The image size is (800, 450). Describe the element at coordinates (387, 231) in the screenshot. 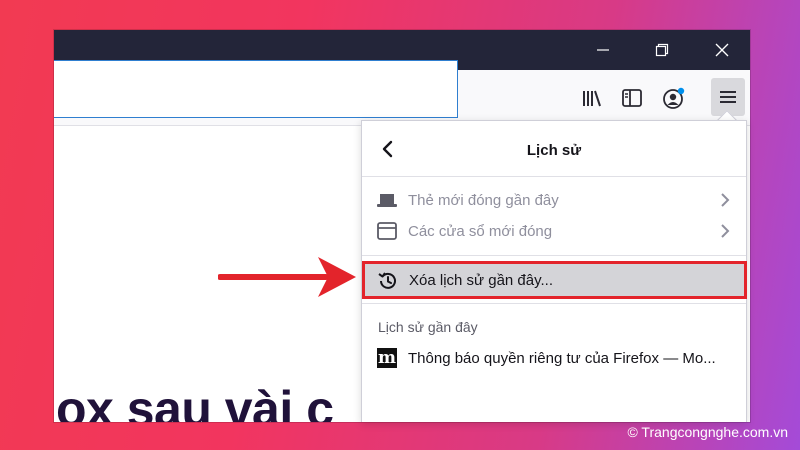

I see `window-icon` at that location.